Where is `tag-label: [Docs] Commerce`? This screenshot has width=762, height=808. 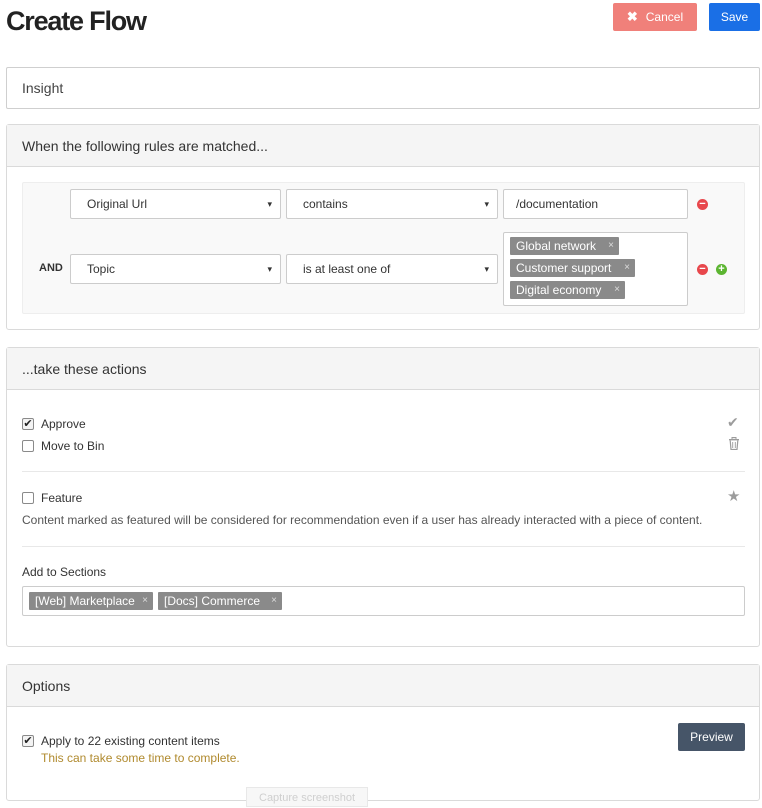
tag-label: [Docs] Commerce is located at coordinates (212, 601).